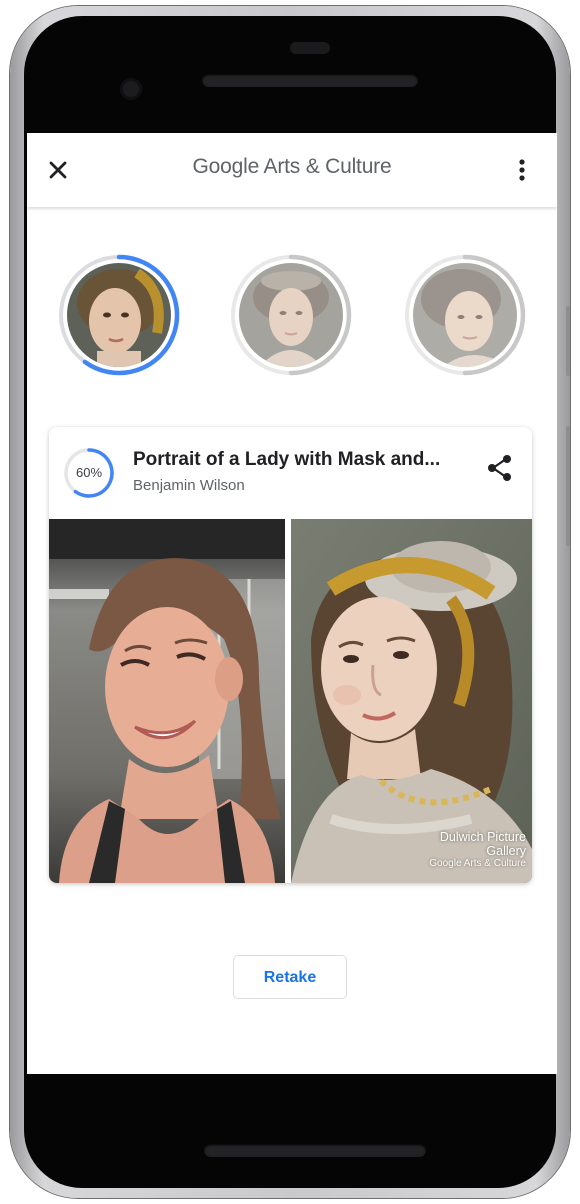 The width and height of the screenshot is (580, 1204). I want to click on user-selfie-photo, so click(167, 701).